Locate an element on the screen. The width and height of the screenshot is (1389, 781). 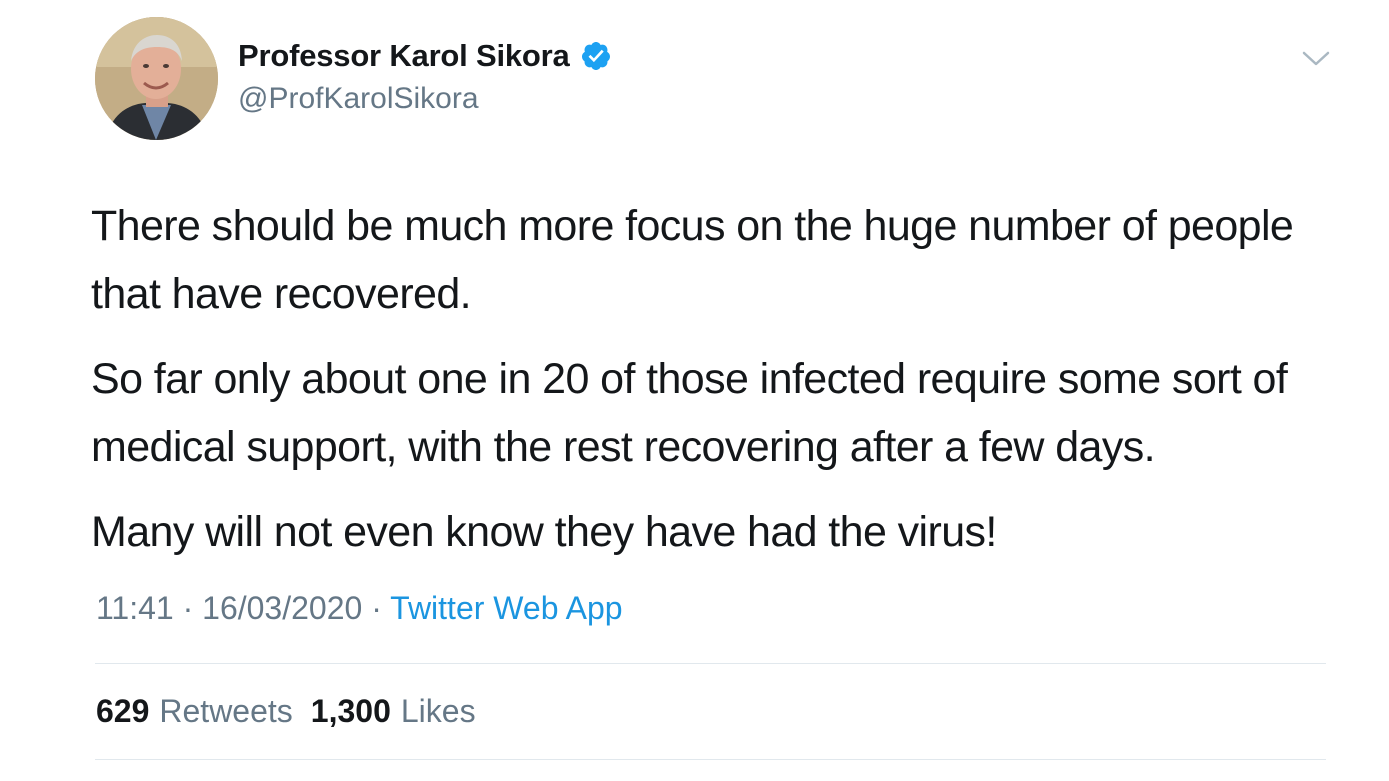
likes-count: 1,300 is located at coordinates (350, 711).